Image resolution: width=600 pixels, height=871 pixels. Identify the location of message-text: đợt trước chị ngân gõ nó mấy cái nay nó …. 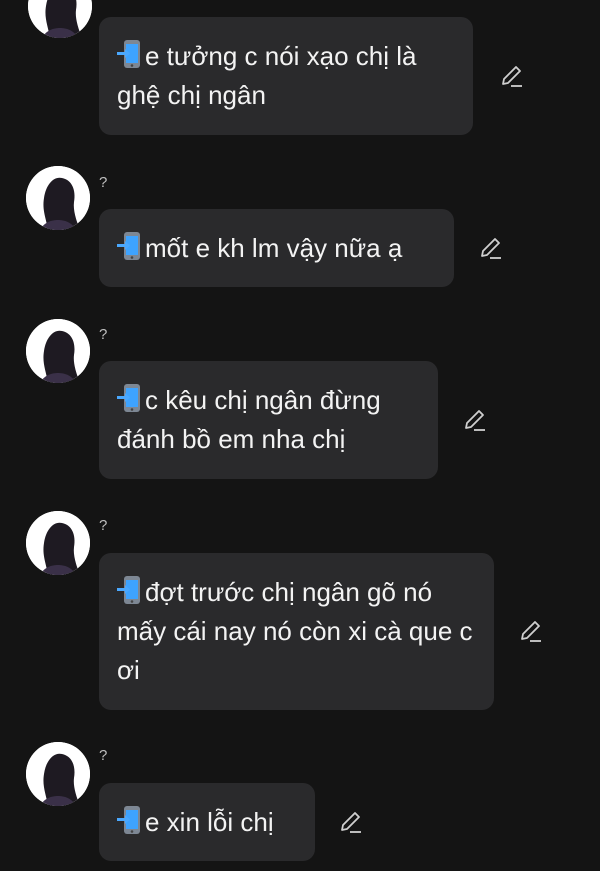
(295, 631).